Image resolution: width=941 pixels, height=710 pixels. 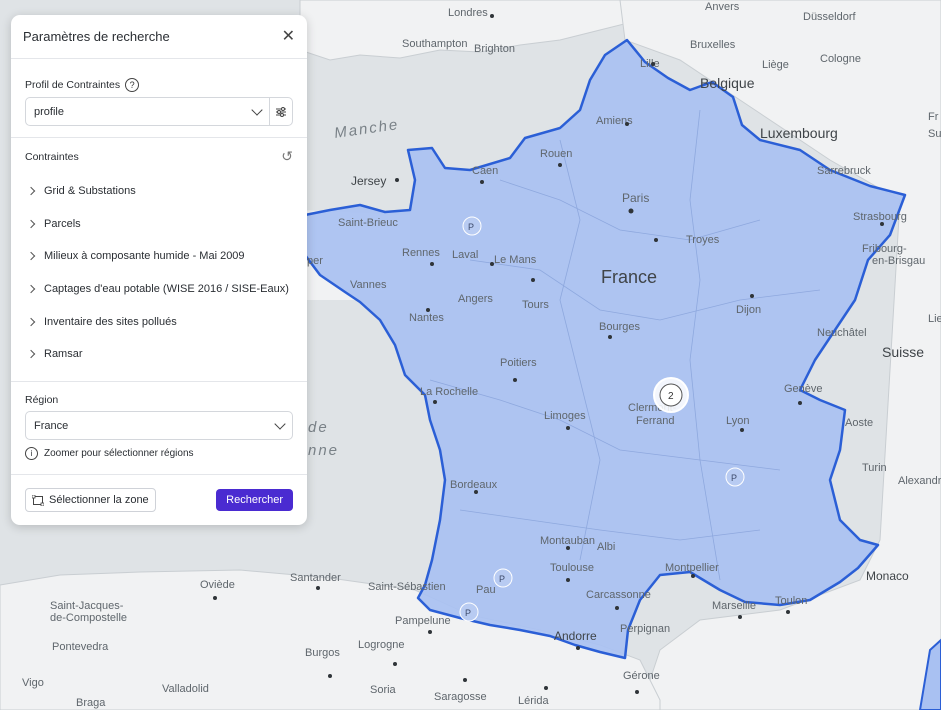 I want to click on constraint-label: Ramsar, so click(x=63, y=354).